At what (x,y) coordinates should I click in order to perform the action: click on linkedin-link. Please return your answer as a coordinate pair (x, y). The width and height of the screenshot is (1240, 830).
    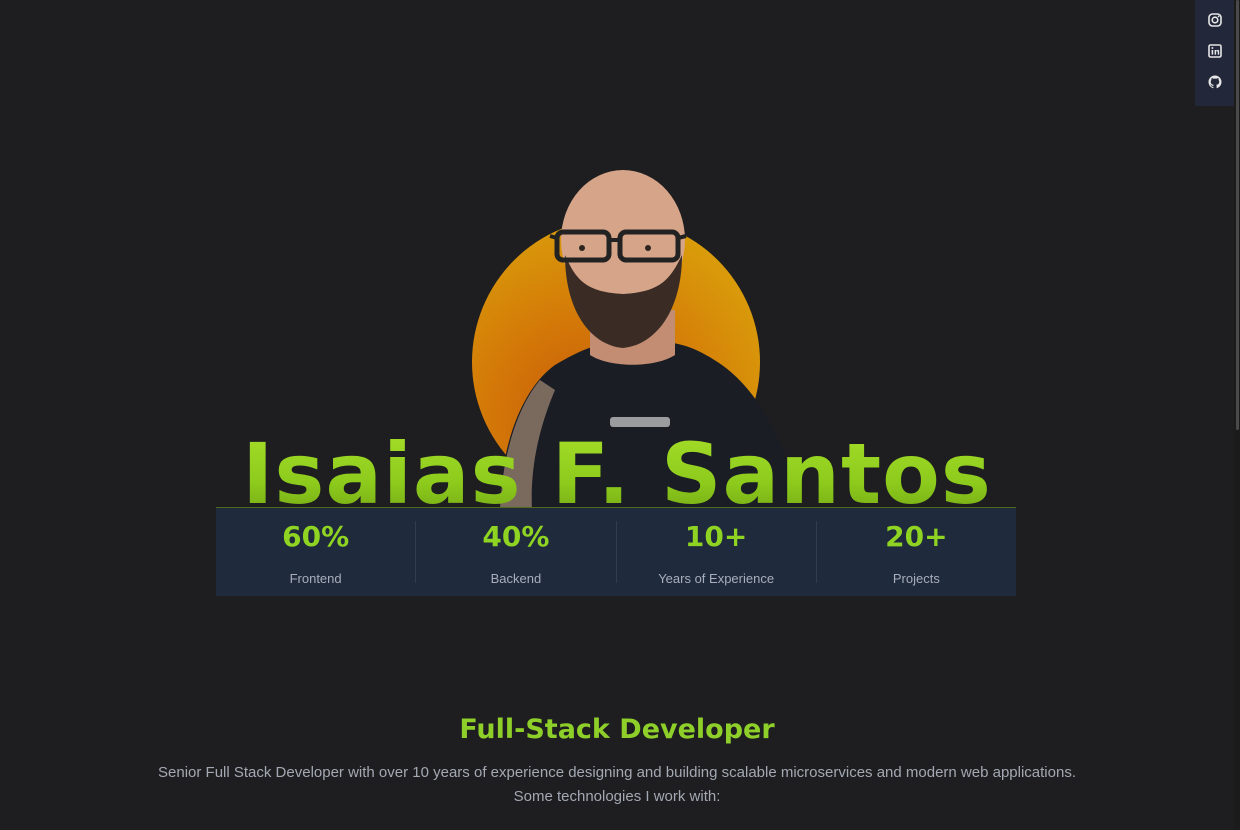
    Looking at the image, I should click on (1215, 51).